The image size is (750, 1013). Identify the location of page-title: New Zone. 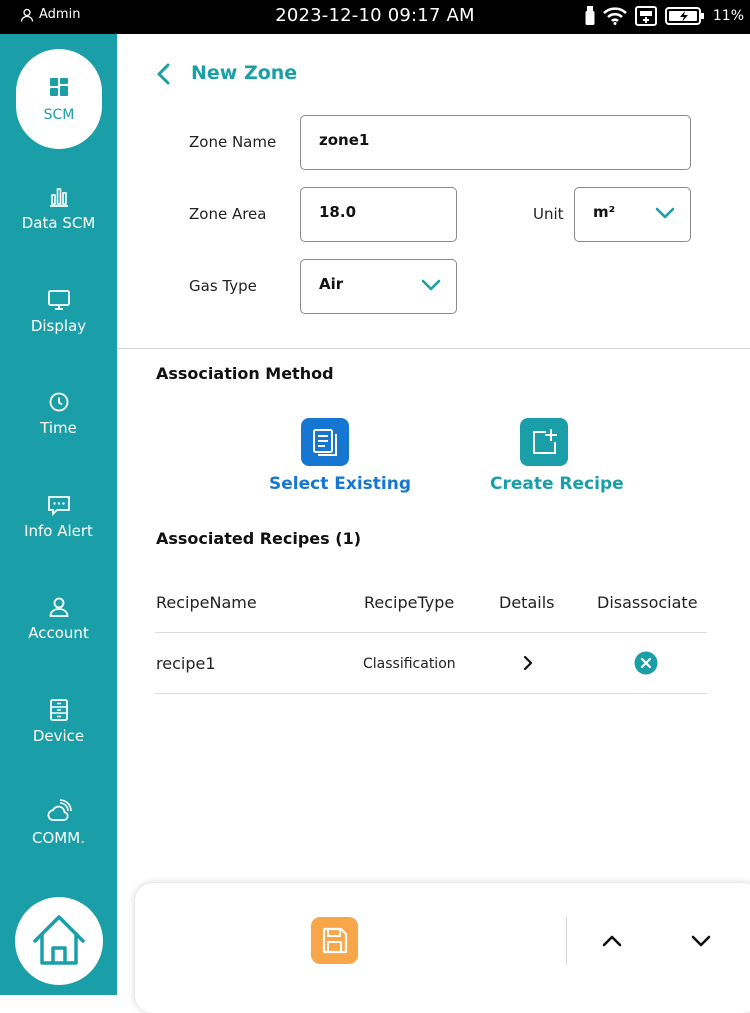
(244, 73).